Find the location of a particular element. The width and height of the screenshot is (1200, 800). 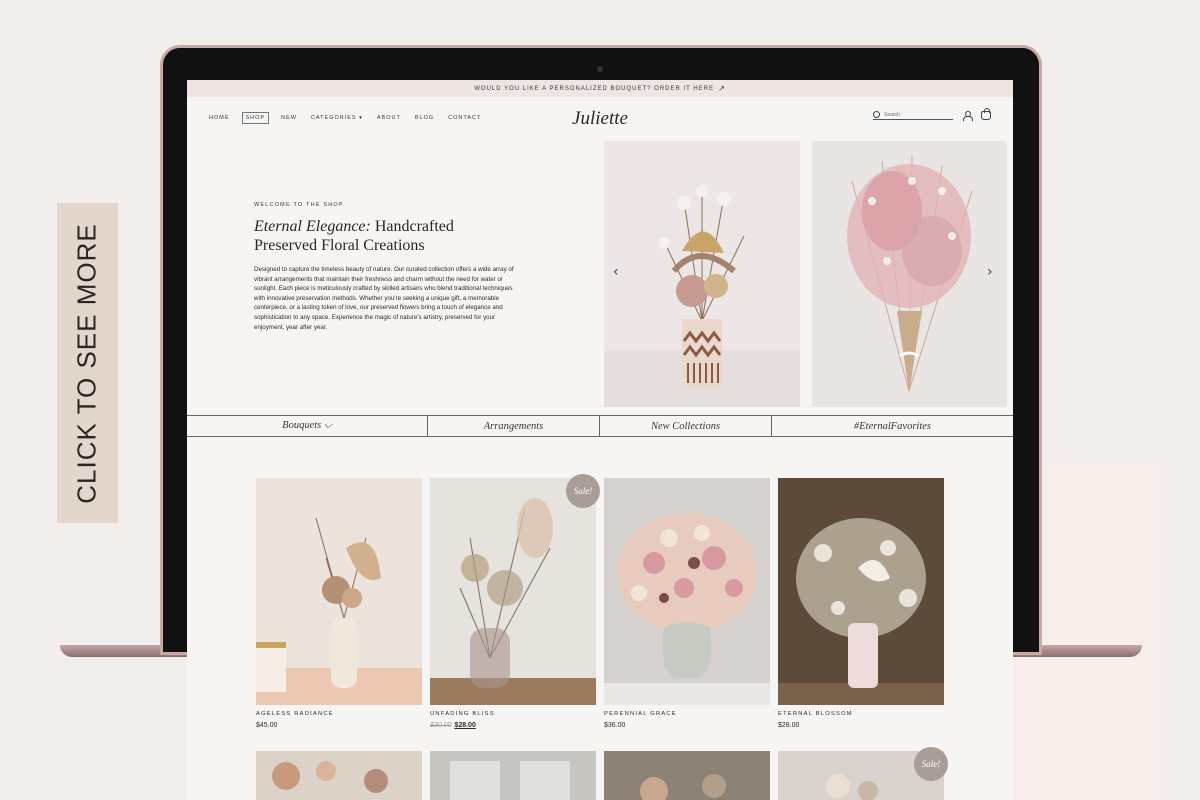

nav-contact: CONTACT is located at coordinates (464, 118).